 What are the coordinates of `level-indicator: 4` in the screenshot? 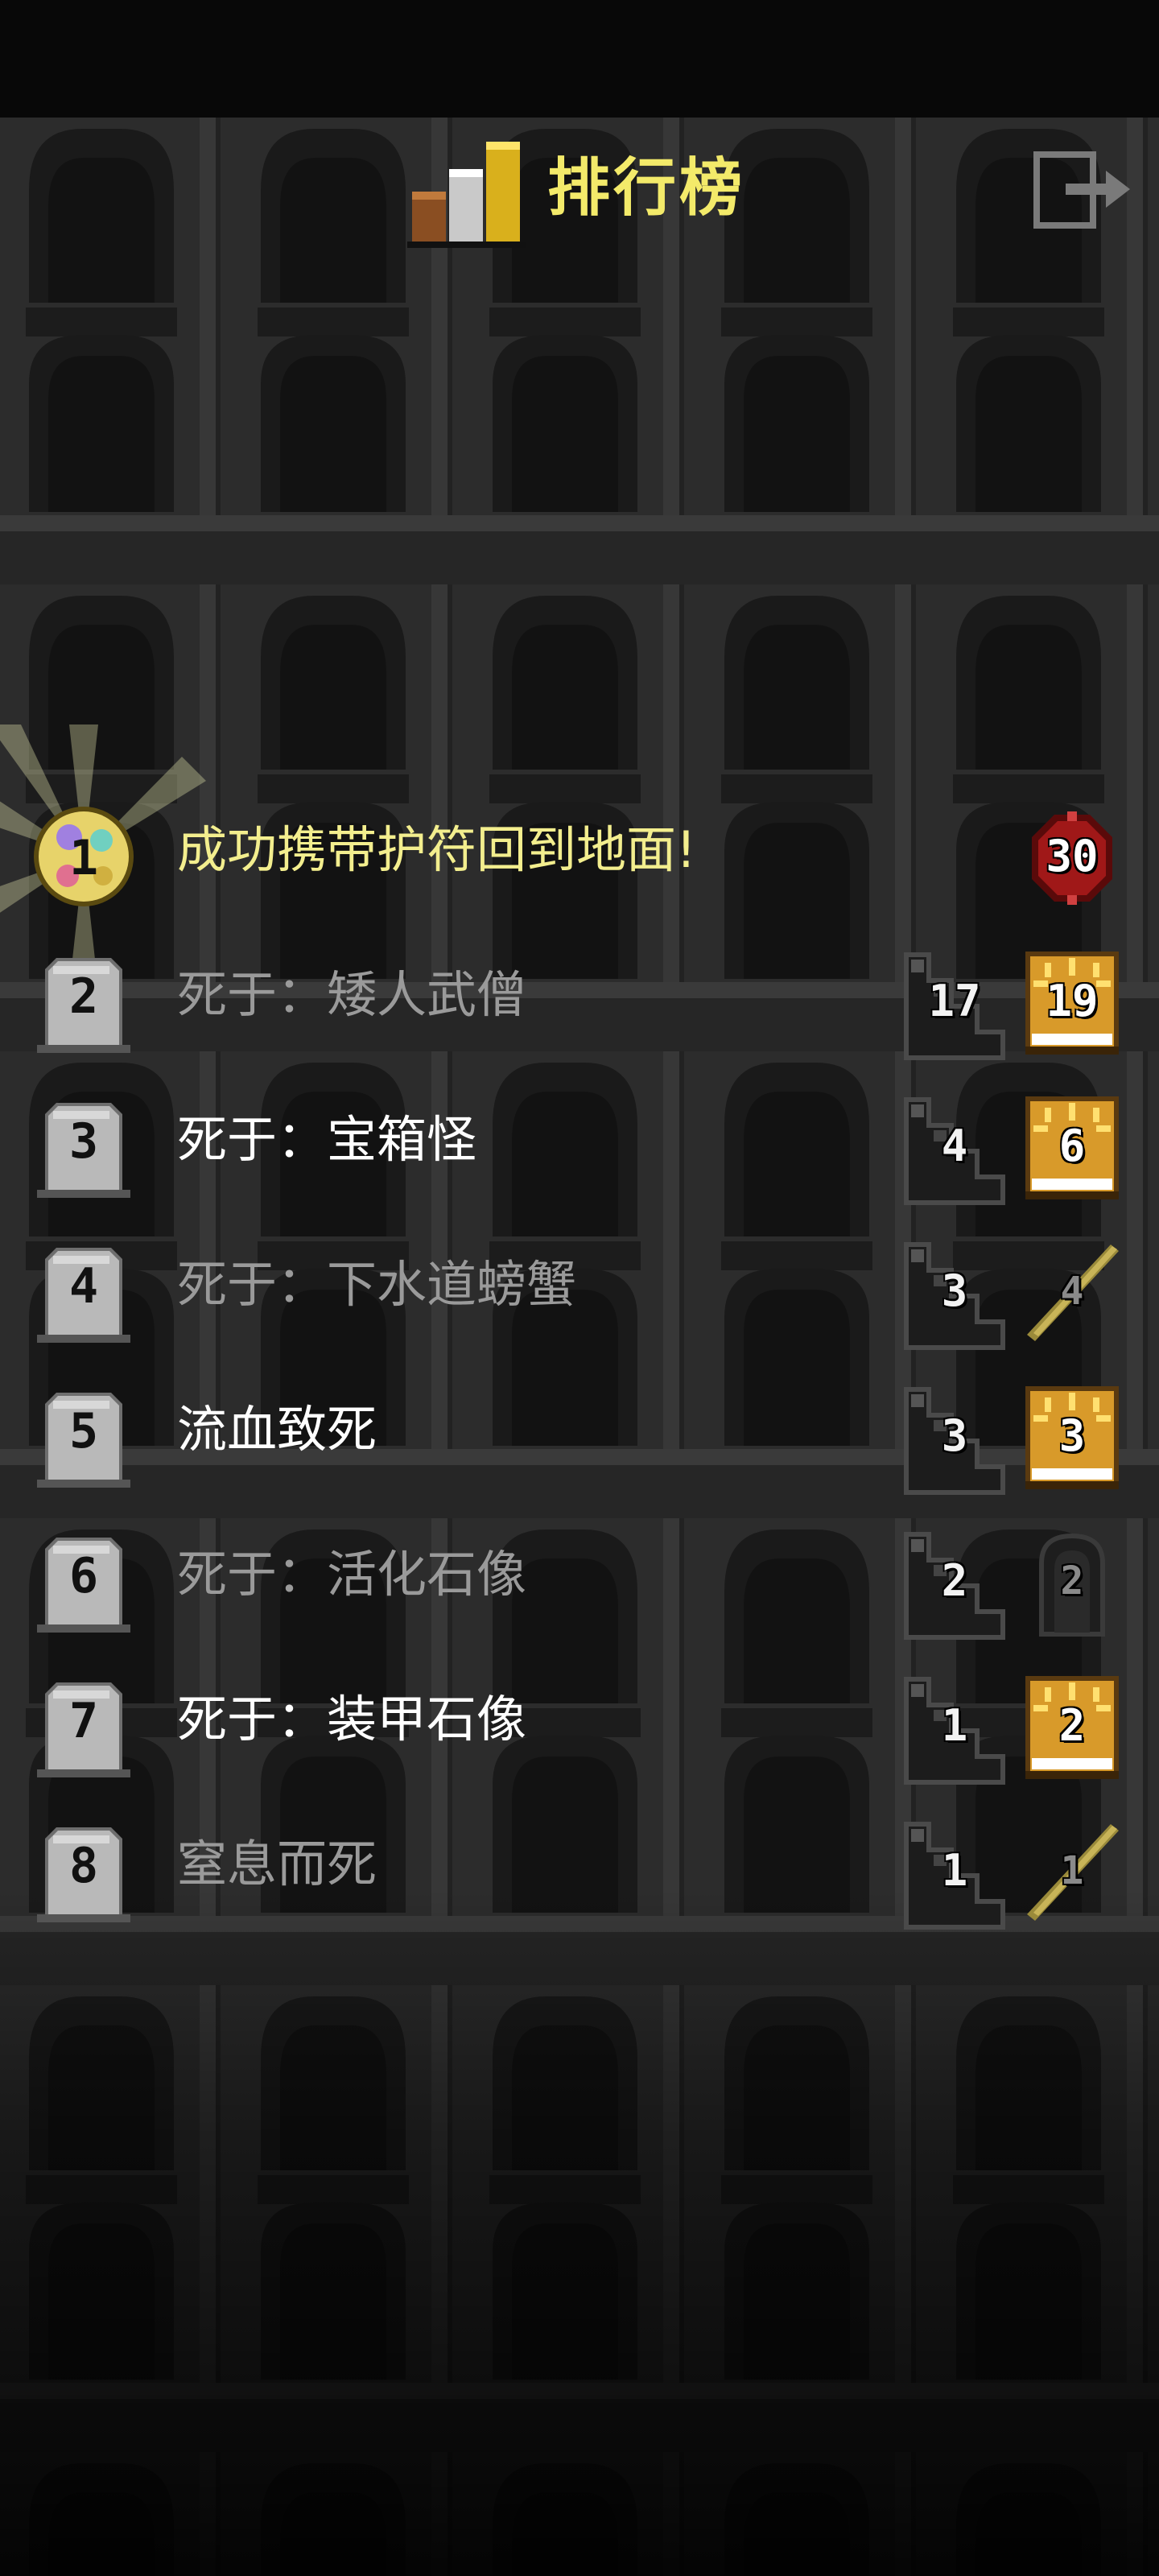 It's located at (1072, 1293).